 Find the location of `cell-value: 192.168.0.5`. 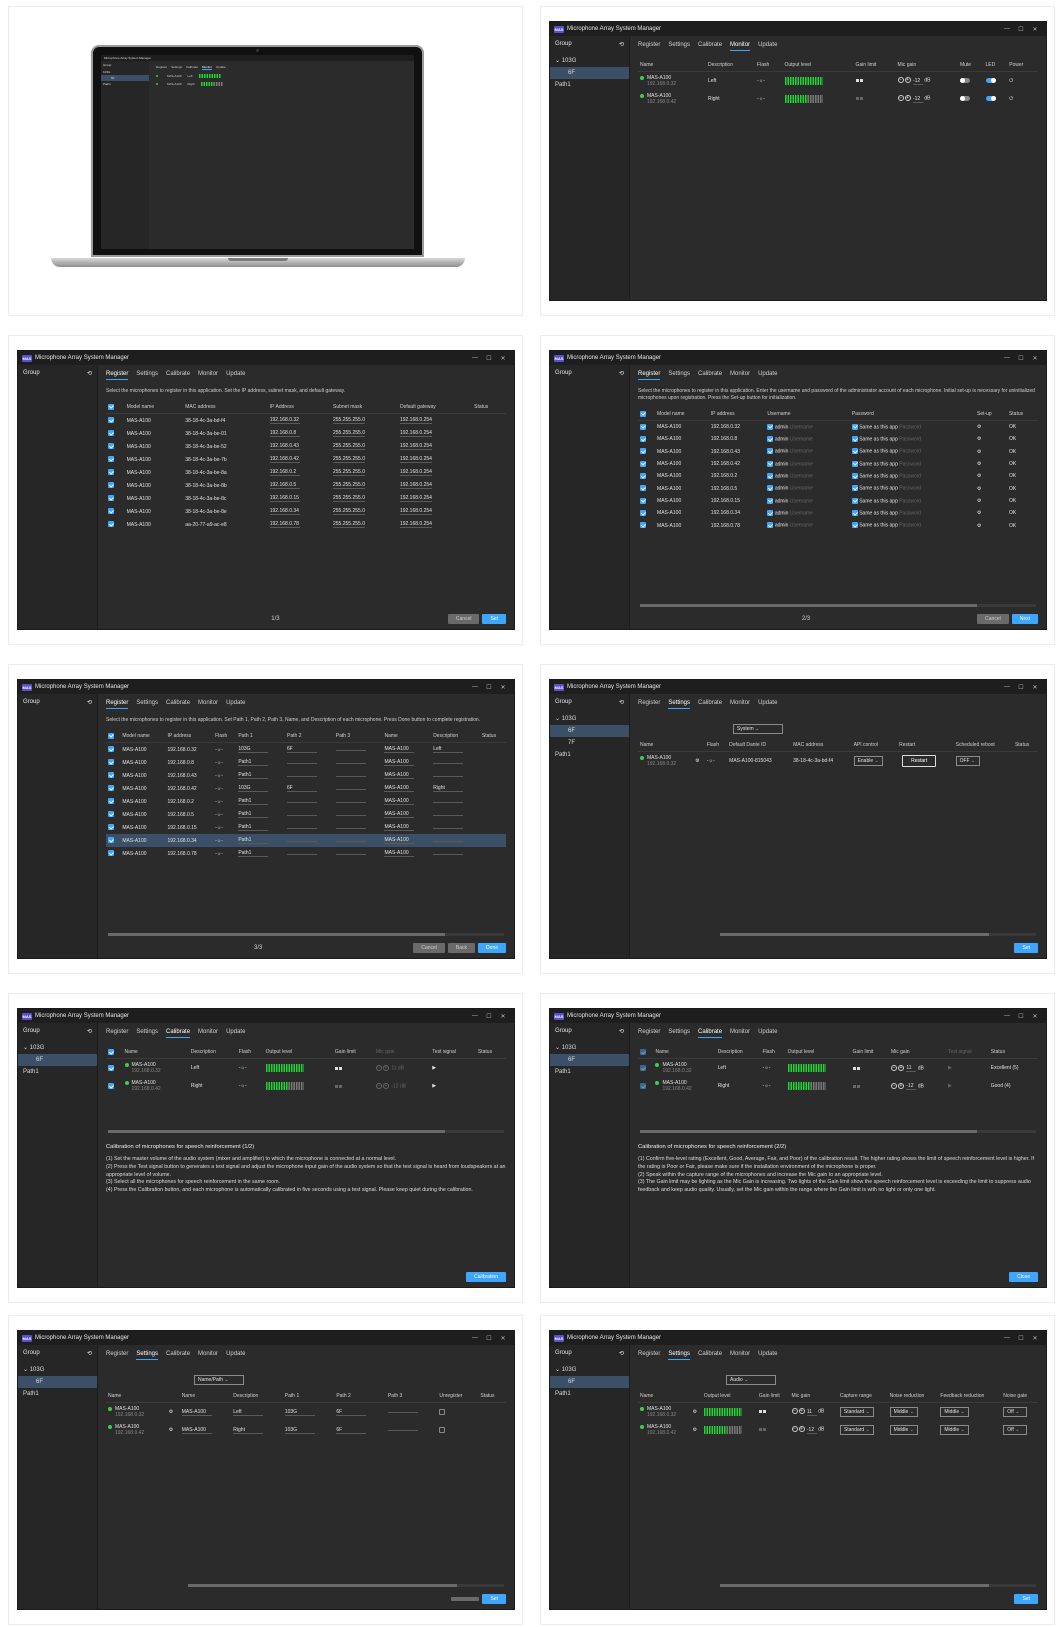

cell-value: 192.168.0.5 is located at coordinates (284, 486).